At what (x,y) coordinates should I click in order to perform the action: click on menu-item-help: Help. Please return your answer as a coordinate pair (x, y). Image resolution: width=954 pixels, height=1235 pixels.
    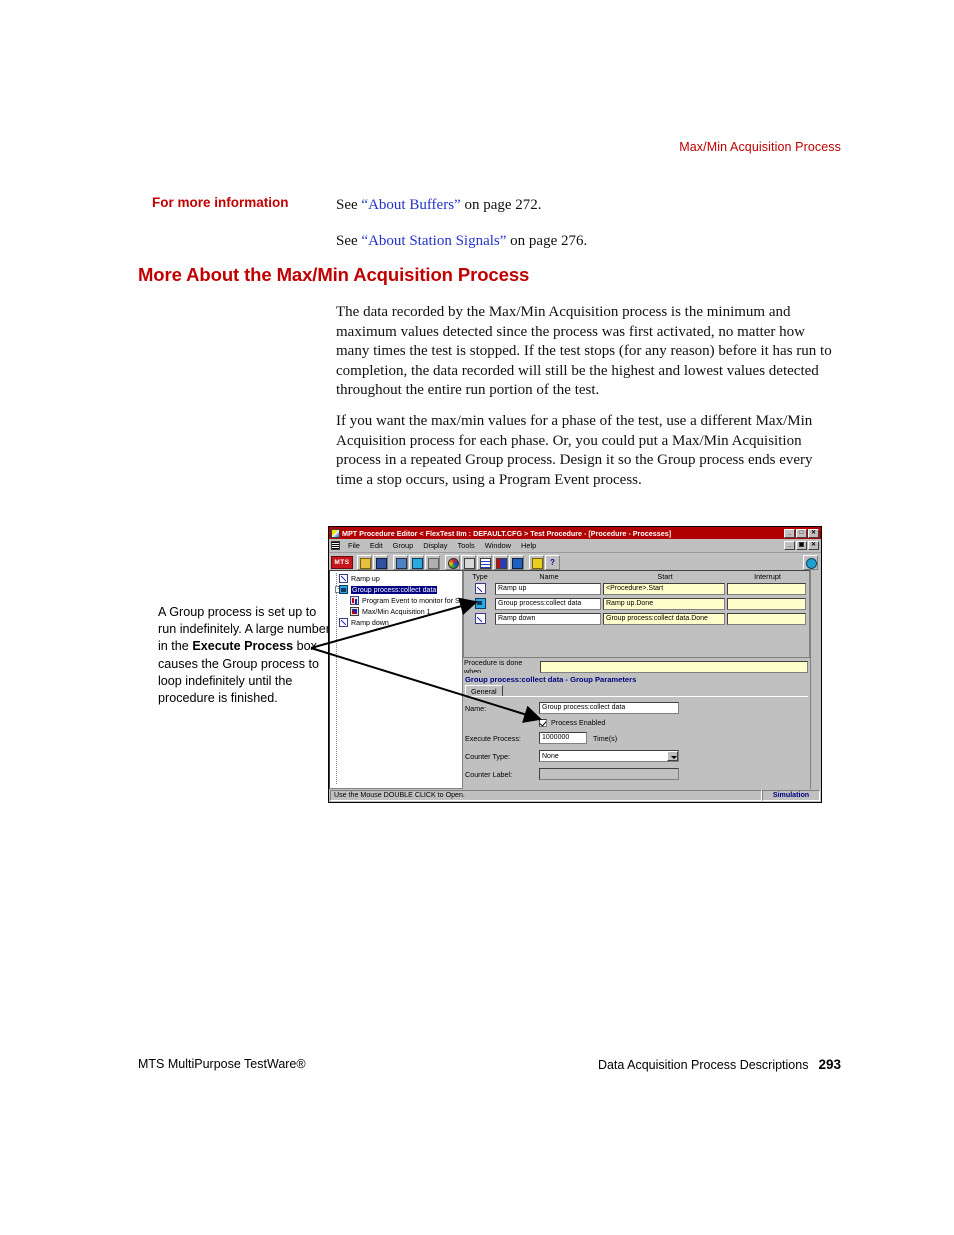
    Looking at the image, I should click on (528, 545).